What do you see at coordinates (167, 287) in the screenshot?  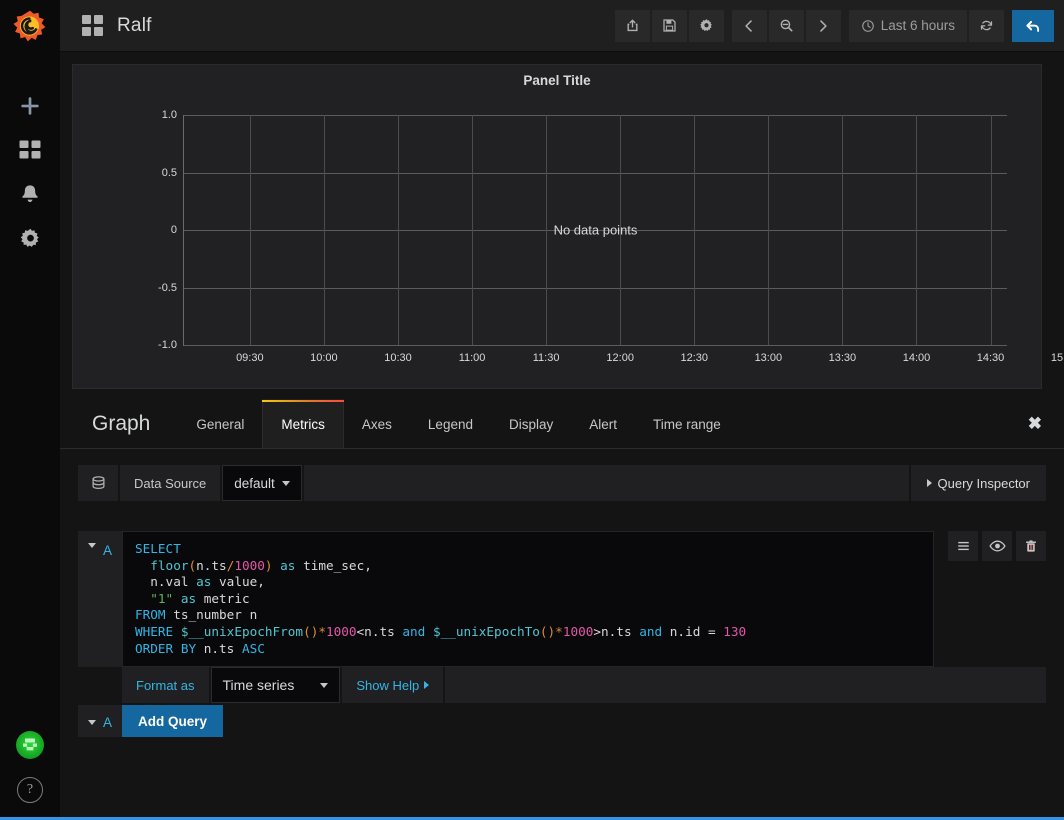 I see `y-axis-tick: -0.5` at bounding box center [167, 287].